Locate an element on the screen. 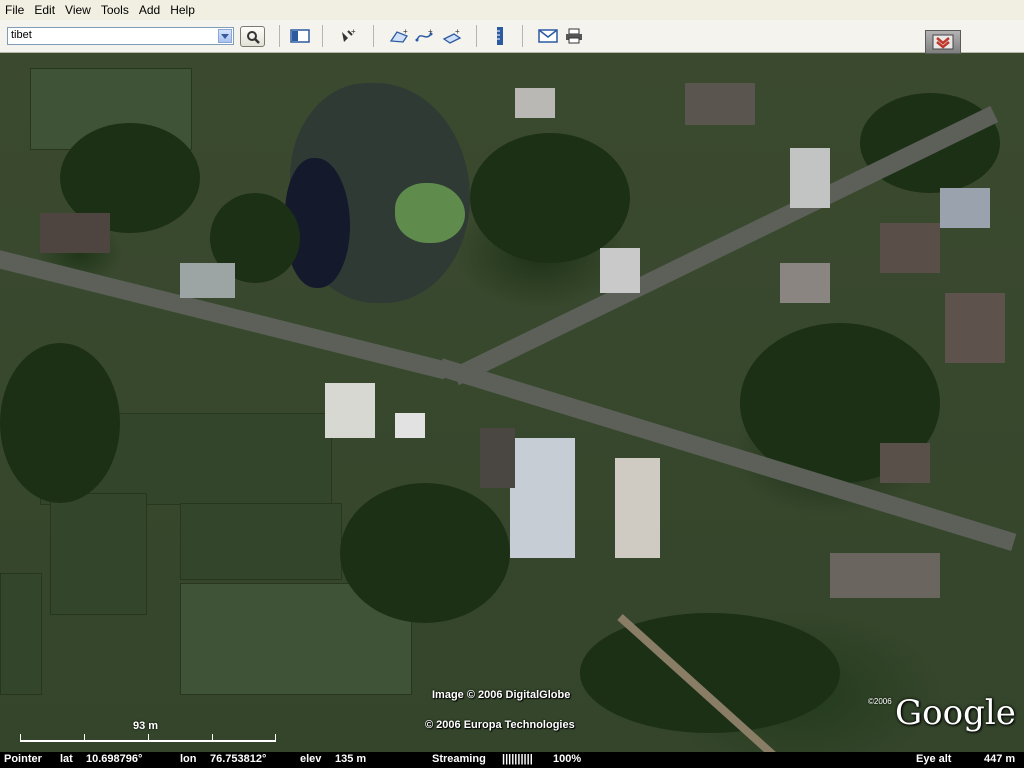  google-logo-year: ©2006 is located at coordinates (880, 701).